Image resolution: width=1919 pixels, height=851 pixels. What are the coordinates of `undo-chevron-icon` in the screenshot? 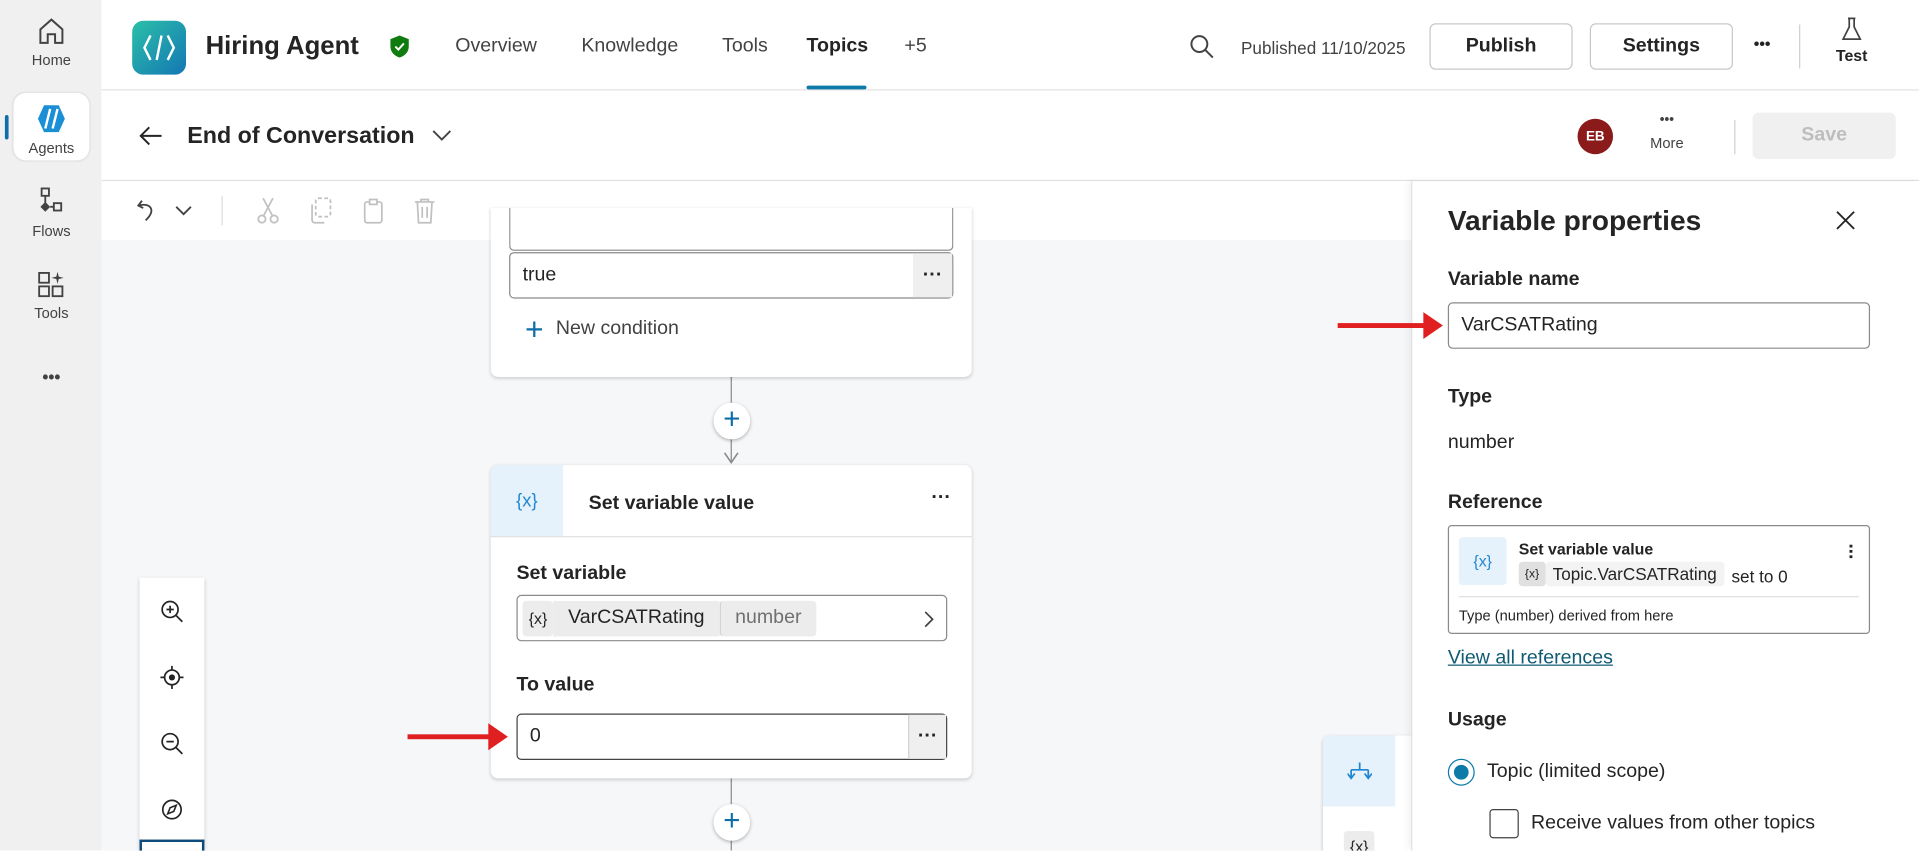 It's located at (183, 211).